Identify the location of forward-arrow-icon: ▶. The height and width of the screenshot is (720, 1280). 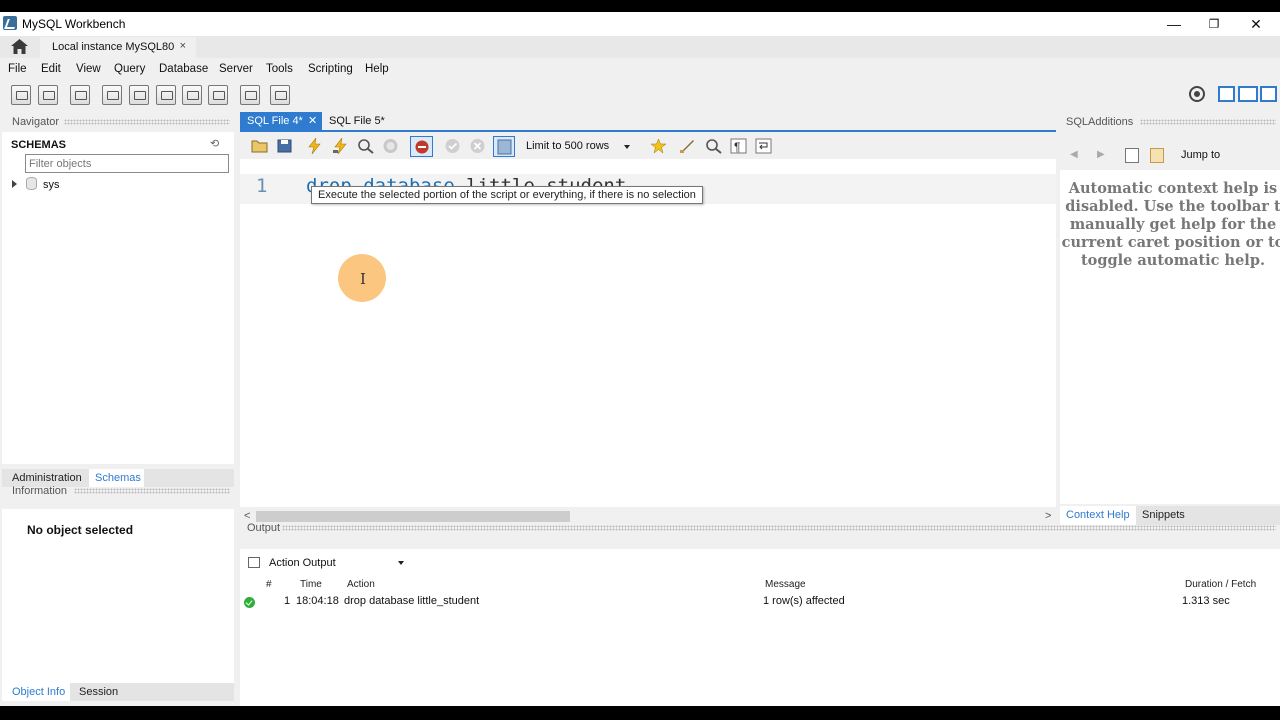
(1101, 154).